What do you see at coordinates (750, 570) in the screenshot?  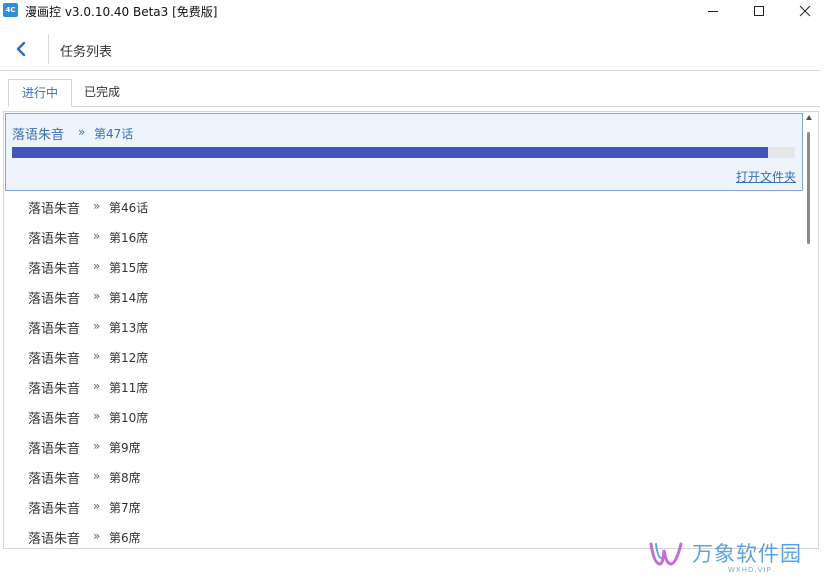 I see `watermark-subtext: WXHD.VIP` at bounding box center [750, 570].